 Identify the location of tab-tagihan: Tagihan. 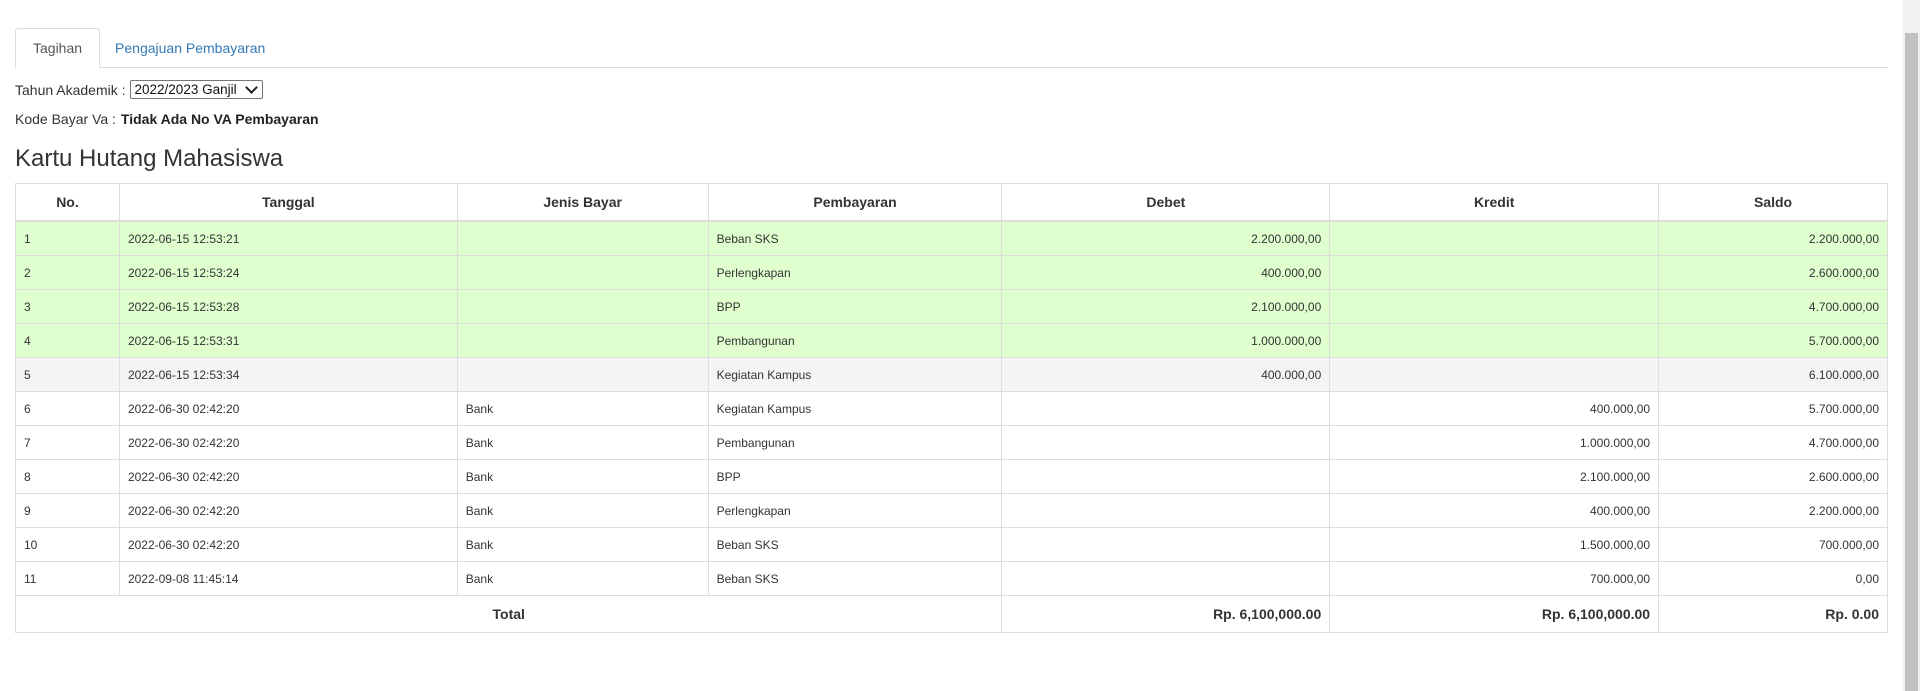
(58, 48).